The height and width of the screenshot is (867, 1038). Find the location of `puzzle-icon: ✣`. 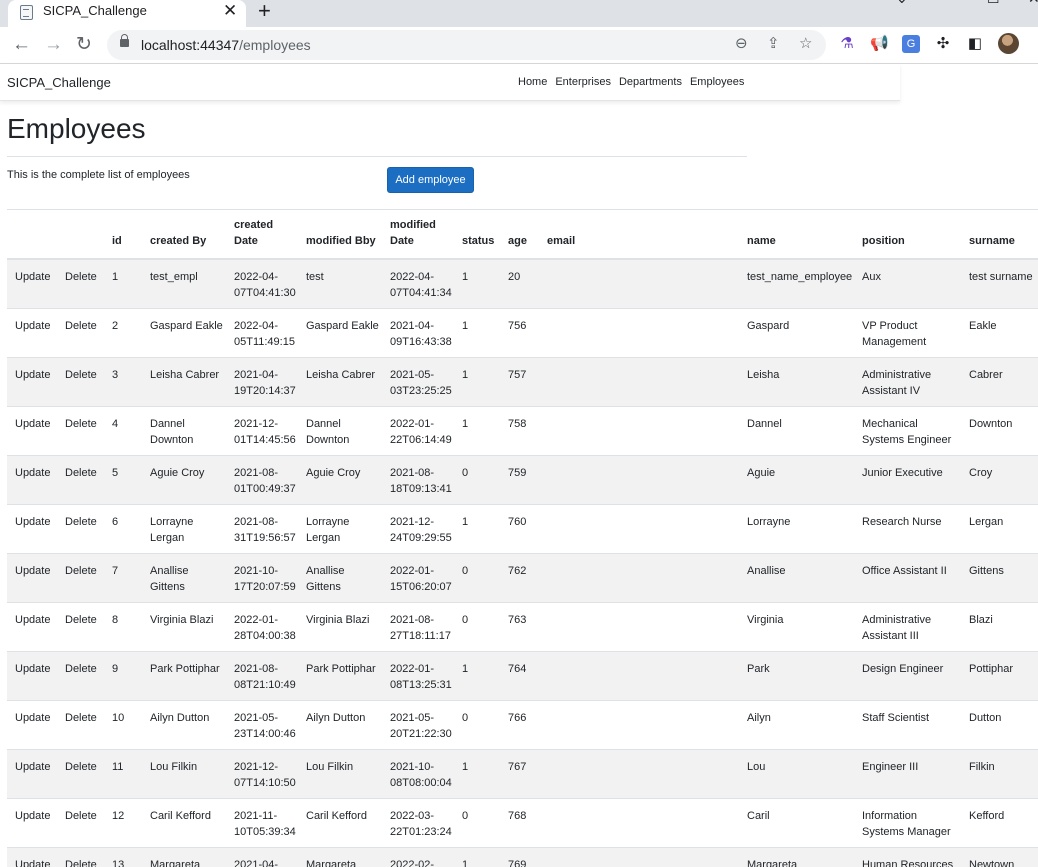

puzzle-icon: ✣ is located at coordinates (943, 44).